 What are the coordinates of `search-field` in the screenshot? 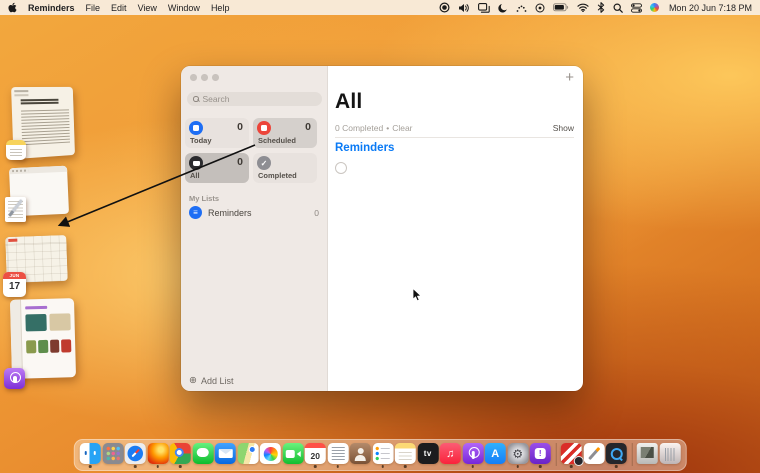 It's located at (254, 99).